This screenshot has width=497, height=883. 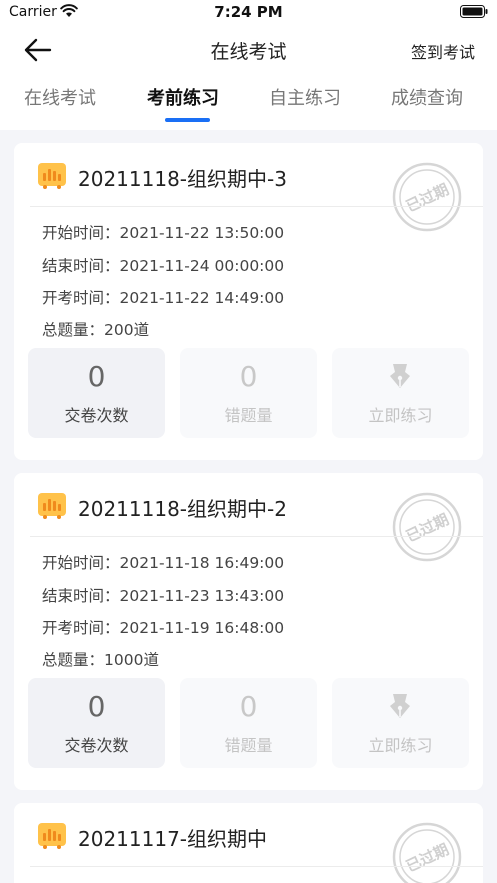 What do you see at coordinates (163, 298) in the screenshot?
I see `open-time: 开考时间：2021-11-22 14:49:00` at bounding box center [163, 298].